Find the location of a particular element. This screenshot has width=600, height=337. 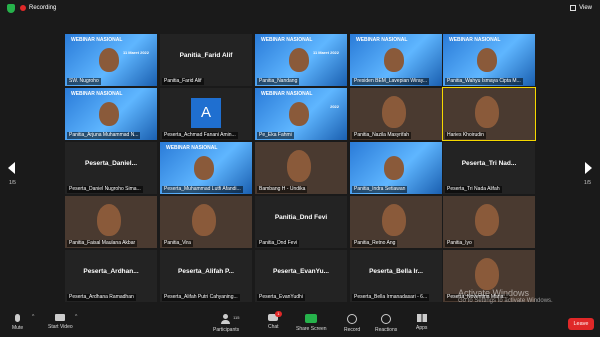

audio-options-caret-icon: ^ is located at coordinates (33, 317).